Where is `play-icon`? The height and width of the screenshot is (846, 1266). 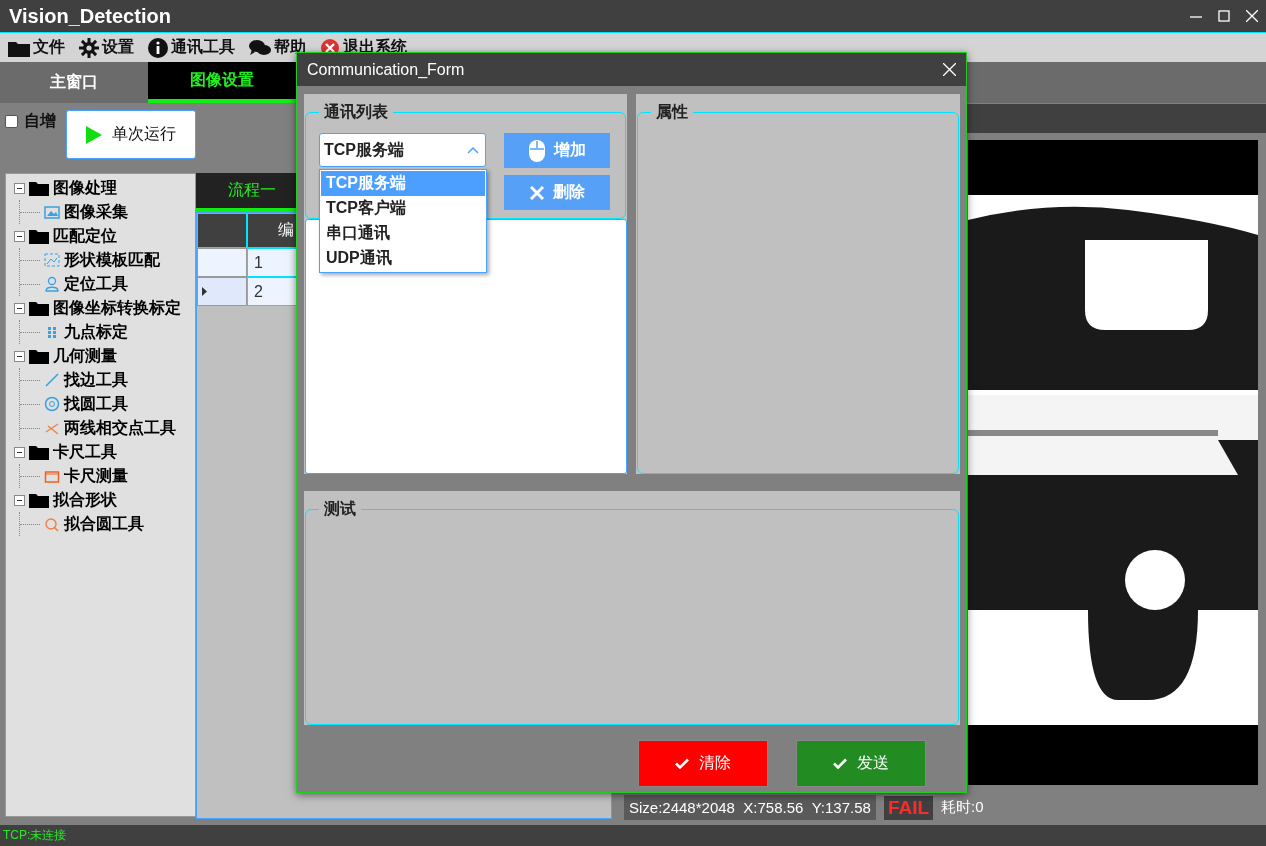
play-icon is located at coordinates (93, 134).